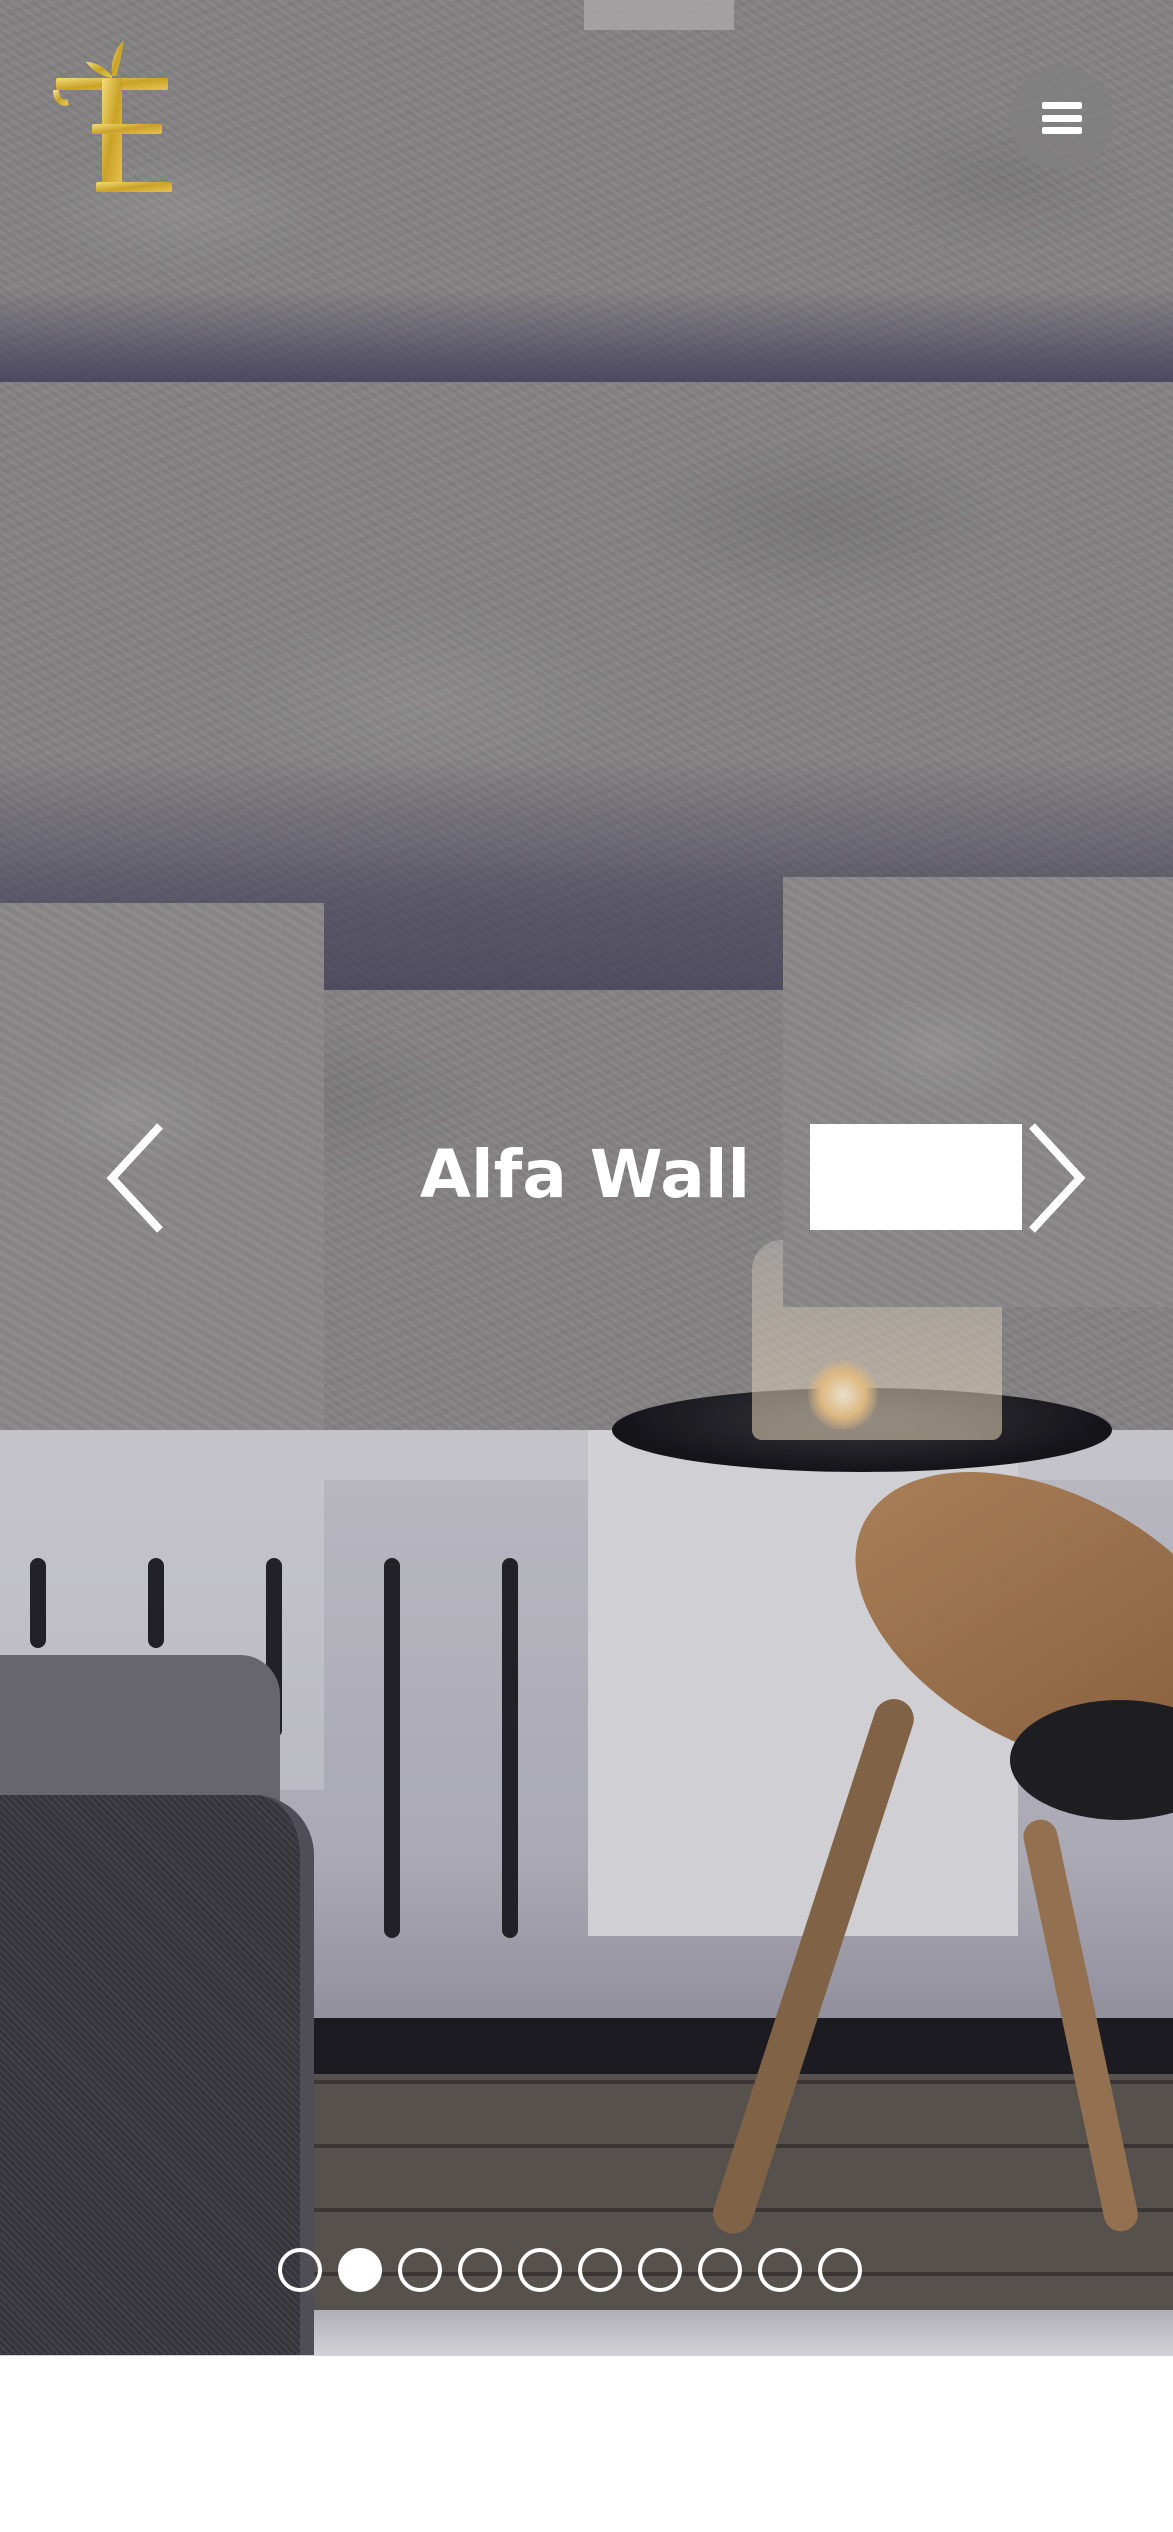 The width and height of the screenshot is (1173, 2532). I want to click on gold-letter-e-sprout-logo-icon, so click(112, 116).